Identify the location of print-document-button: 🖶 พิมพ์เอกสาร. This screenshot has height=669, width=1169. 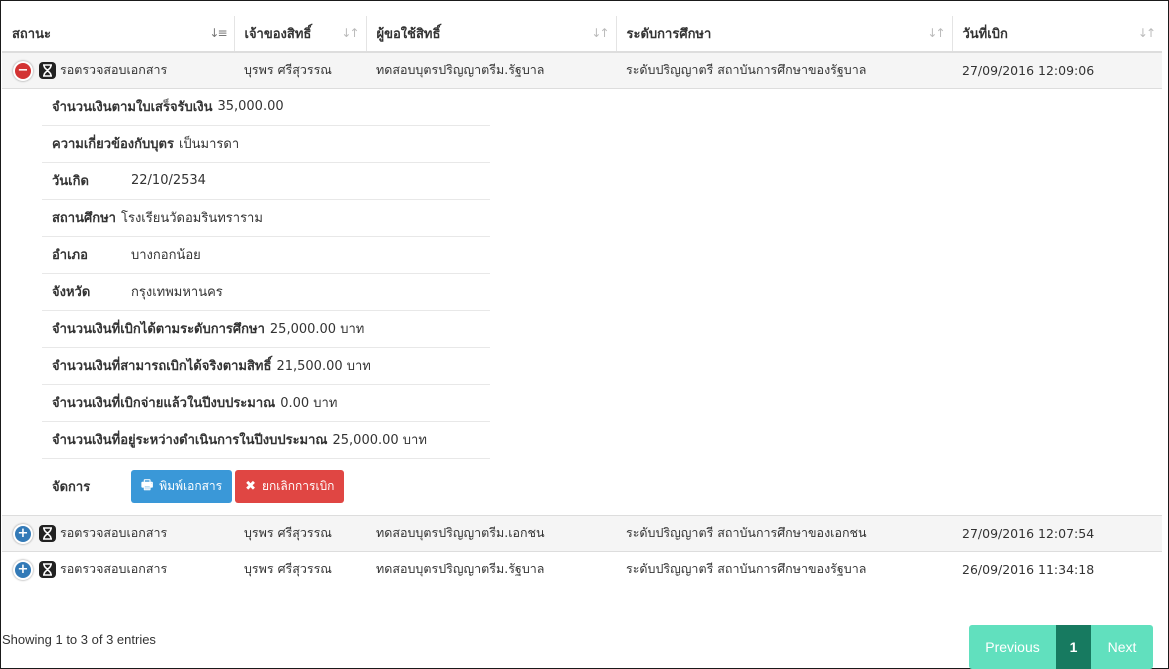
(182, 486).